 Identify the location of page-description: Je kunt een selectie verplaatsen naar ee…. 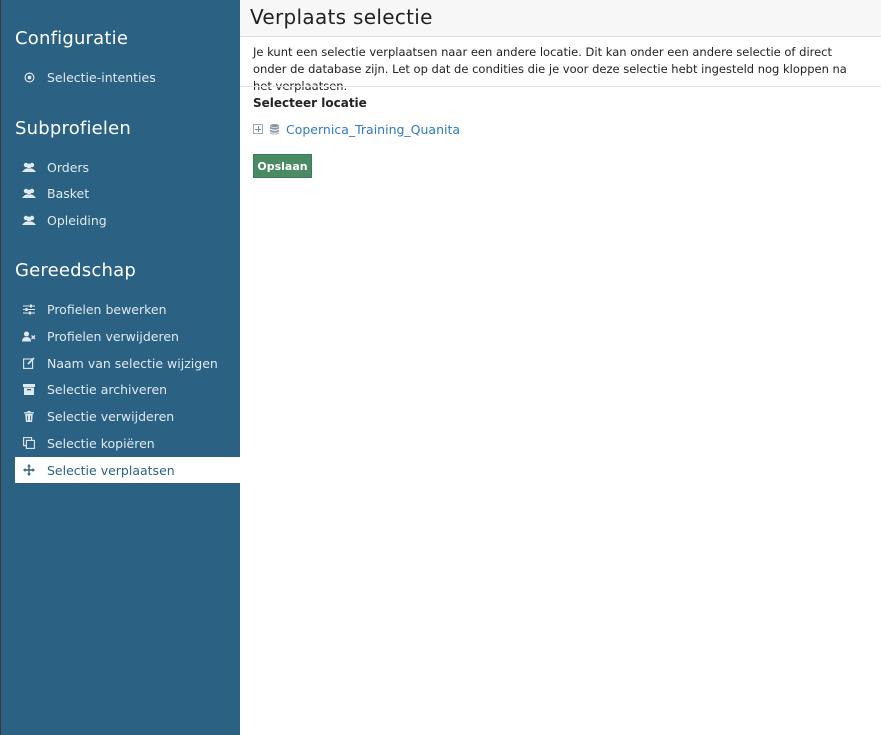
(550, 69).